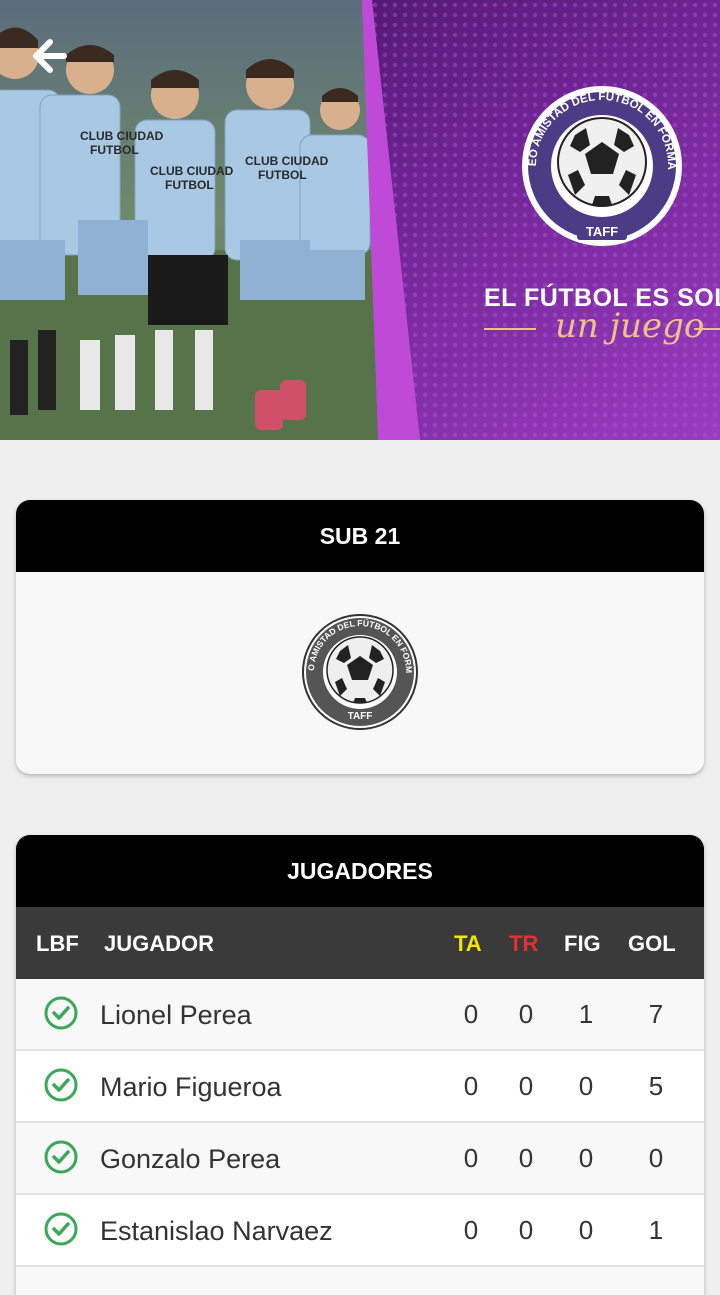  What do you see at coordinates (216, 1231) in the screenshot?
I see `player-name: Estanislao Narvaez` at bounding box center [216, 1231].